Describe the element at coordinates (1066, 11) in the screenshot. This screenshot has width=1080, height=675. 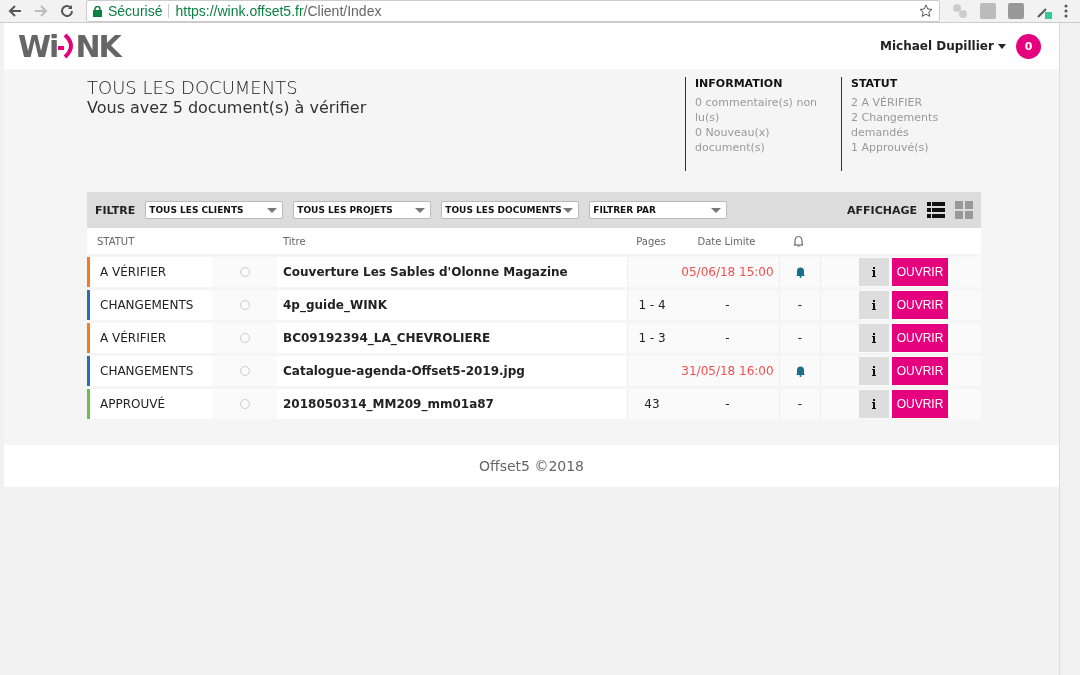
I see `menu-icon` at that location.